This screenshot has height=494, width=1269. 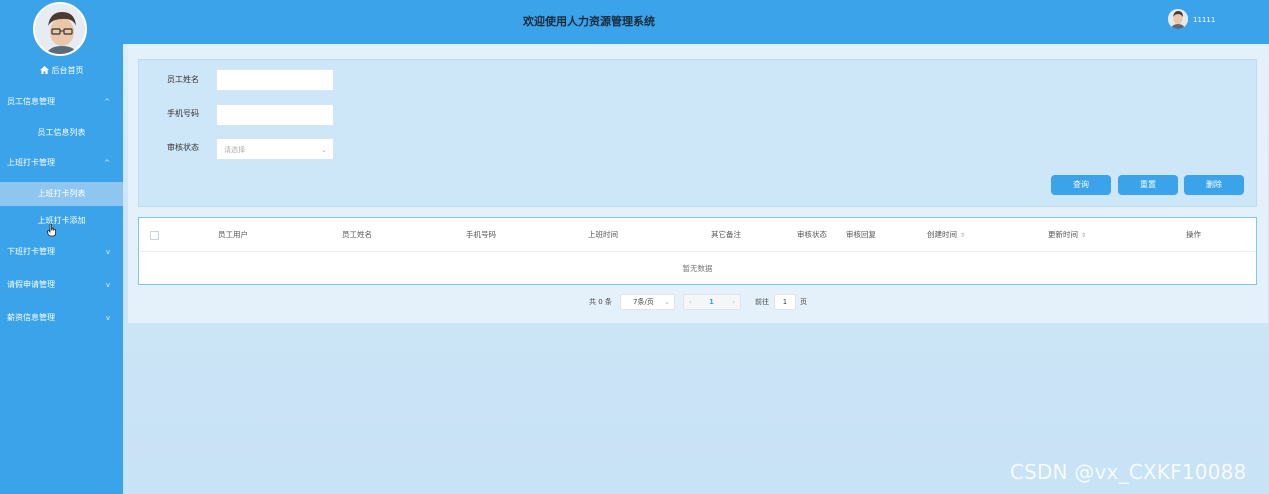 What do you see at coordinates (60, 29) in the screenshot?
I see `avatar` at bounding box center [60, 29].